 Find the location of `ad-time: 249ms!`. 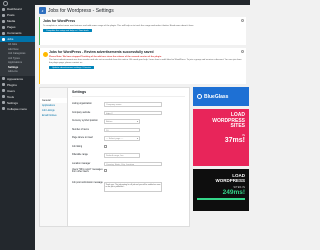

ad-time: 249ms! is located at coordinates (233, 192).